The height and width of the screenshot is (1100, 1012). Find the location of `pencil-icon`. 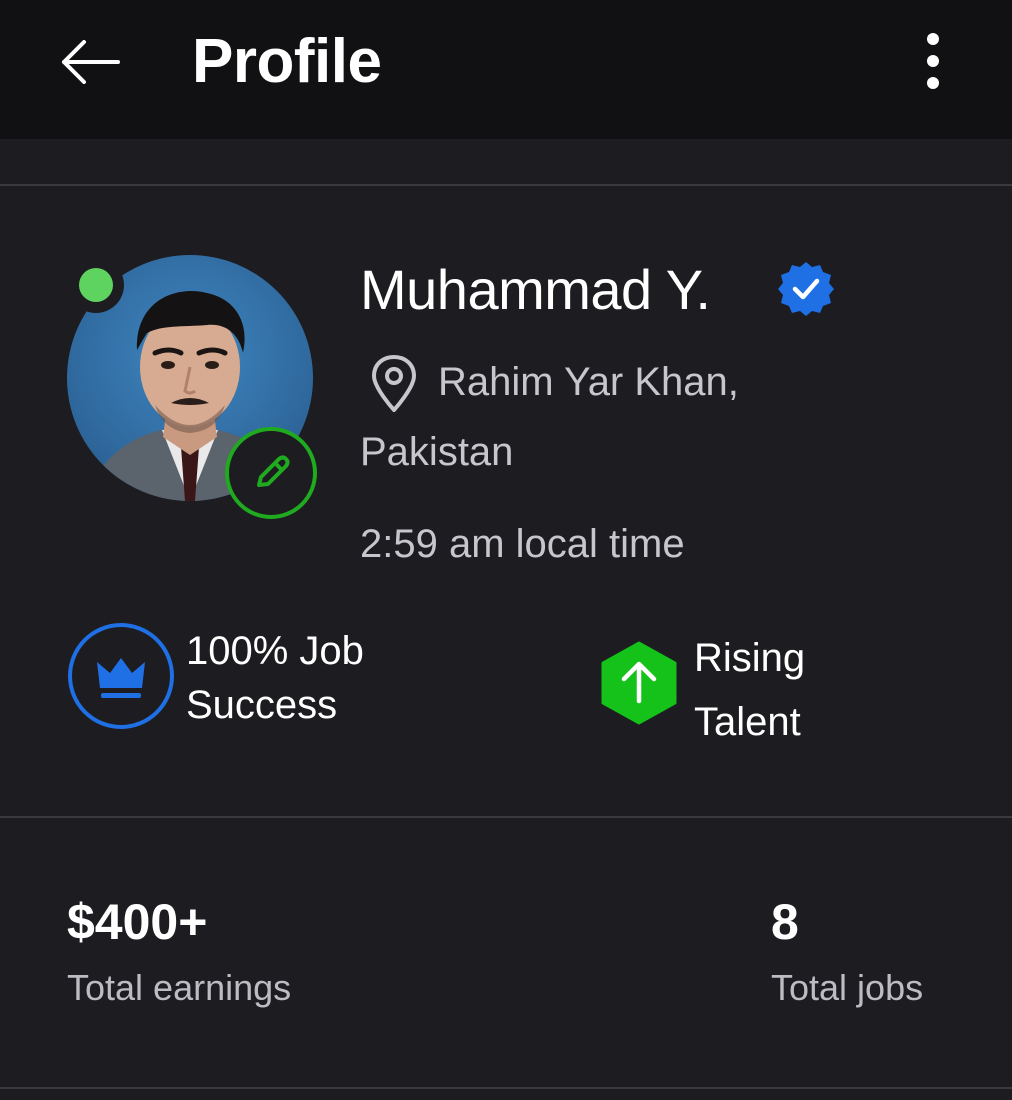

pencil-icon is located at coordinates (273, 471).